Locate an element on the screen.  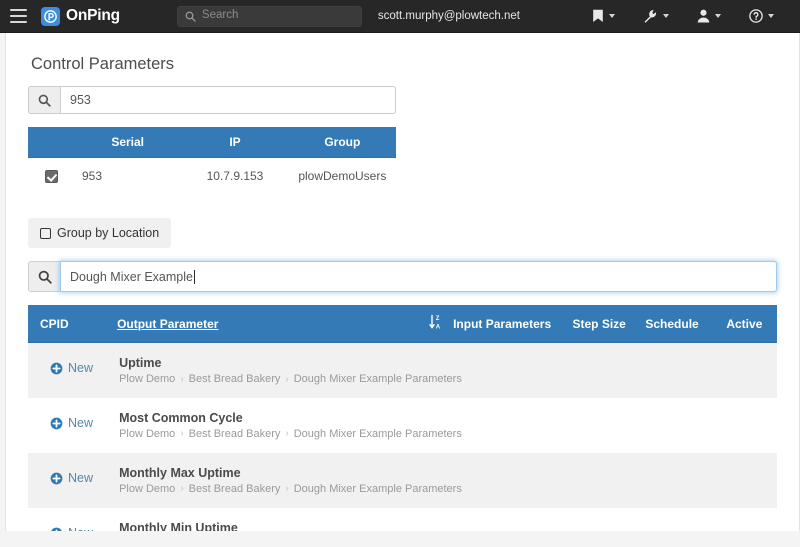
text-cursor is located at coordinates (194, 276).